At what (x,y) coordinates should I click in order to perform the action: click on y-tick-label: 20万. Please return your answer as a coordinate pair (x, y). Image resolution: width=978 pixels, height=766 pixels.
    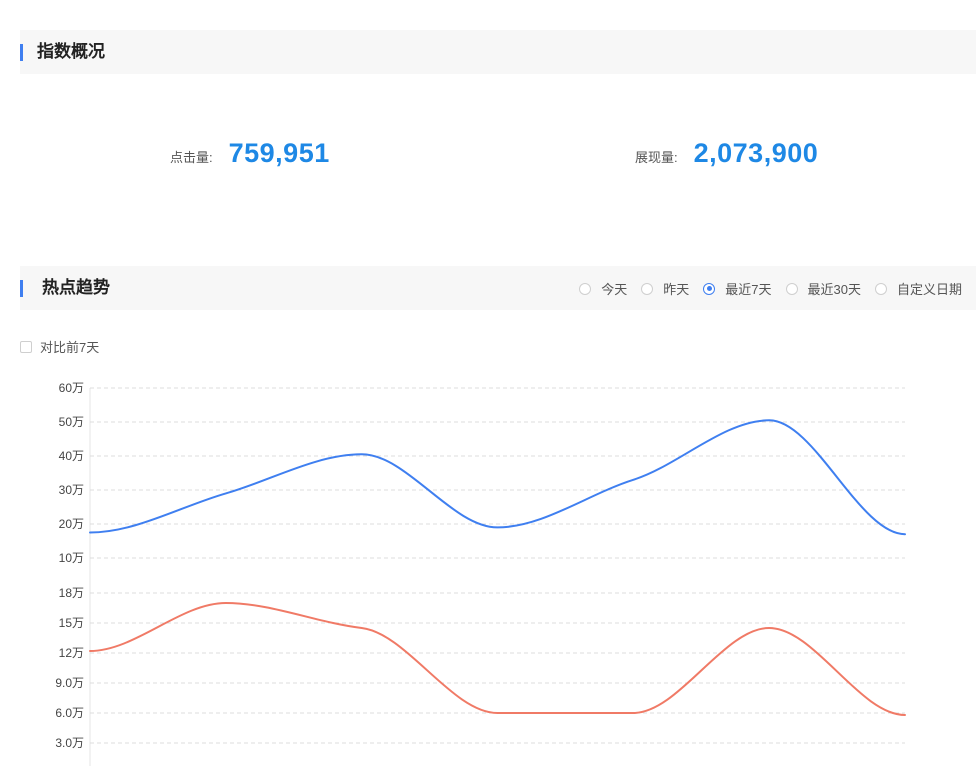
    Looking at the image, I should click on (71, 524).